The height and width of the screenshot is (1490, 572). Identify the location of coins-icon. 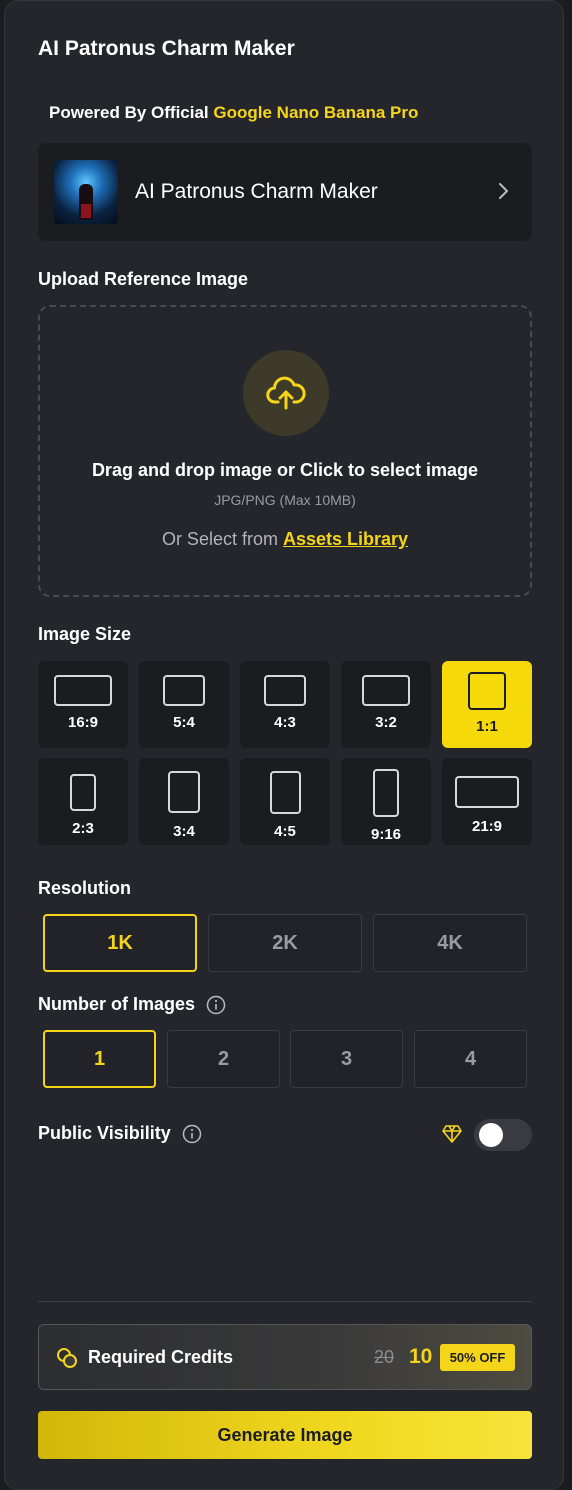
(67, 1358).